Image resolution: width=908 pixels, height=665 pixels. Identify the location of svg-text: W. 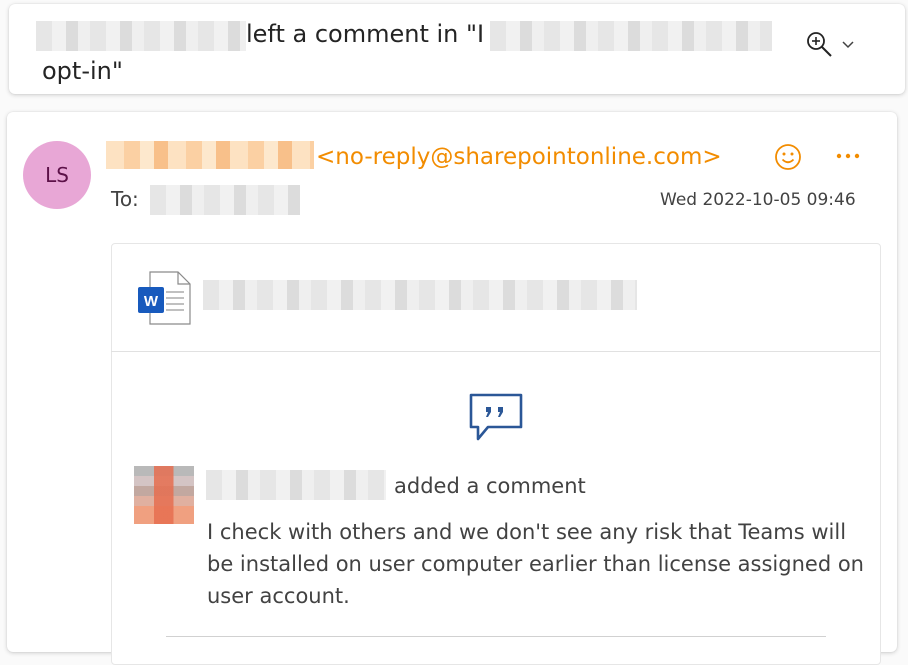
(151, 301).